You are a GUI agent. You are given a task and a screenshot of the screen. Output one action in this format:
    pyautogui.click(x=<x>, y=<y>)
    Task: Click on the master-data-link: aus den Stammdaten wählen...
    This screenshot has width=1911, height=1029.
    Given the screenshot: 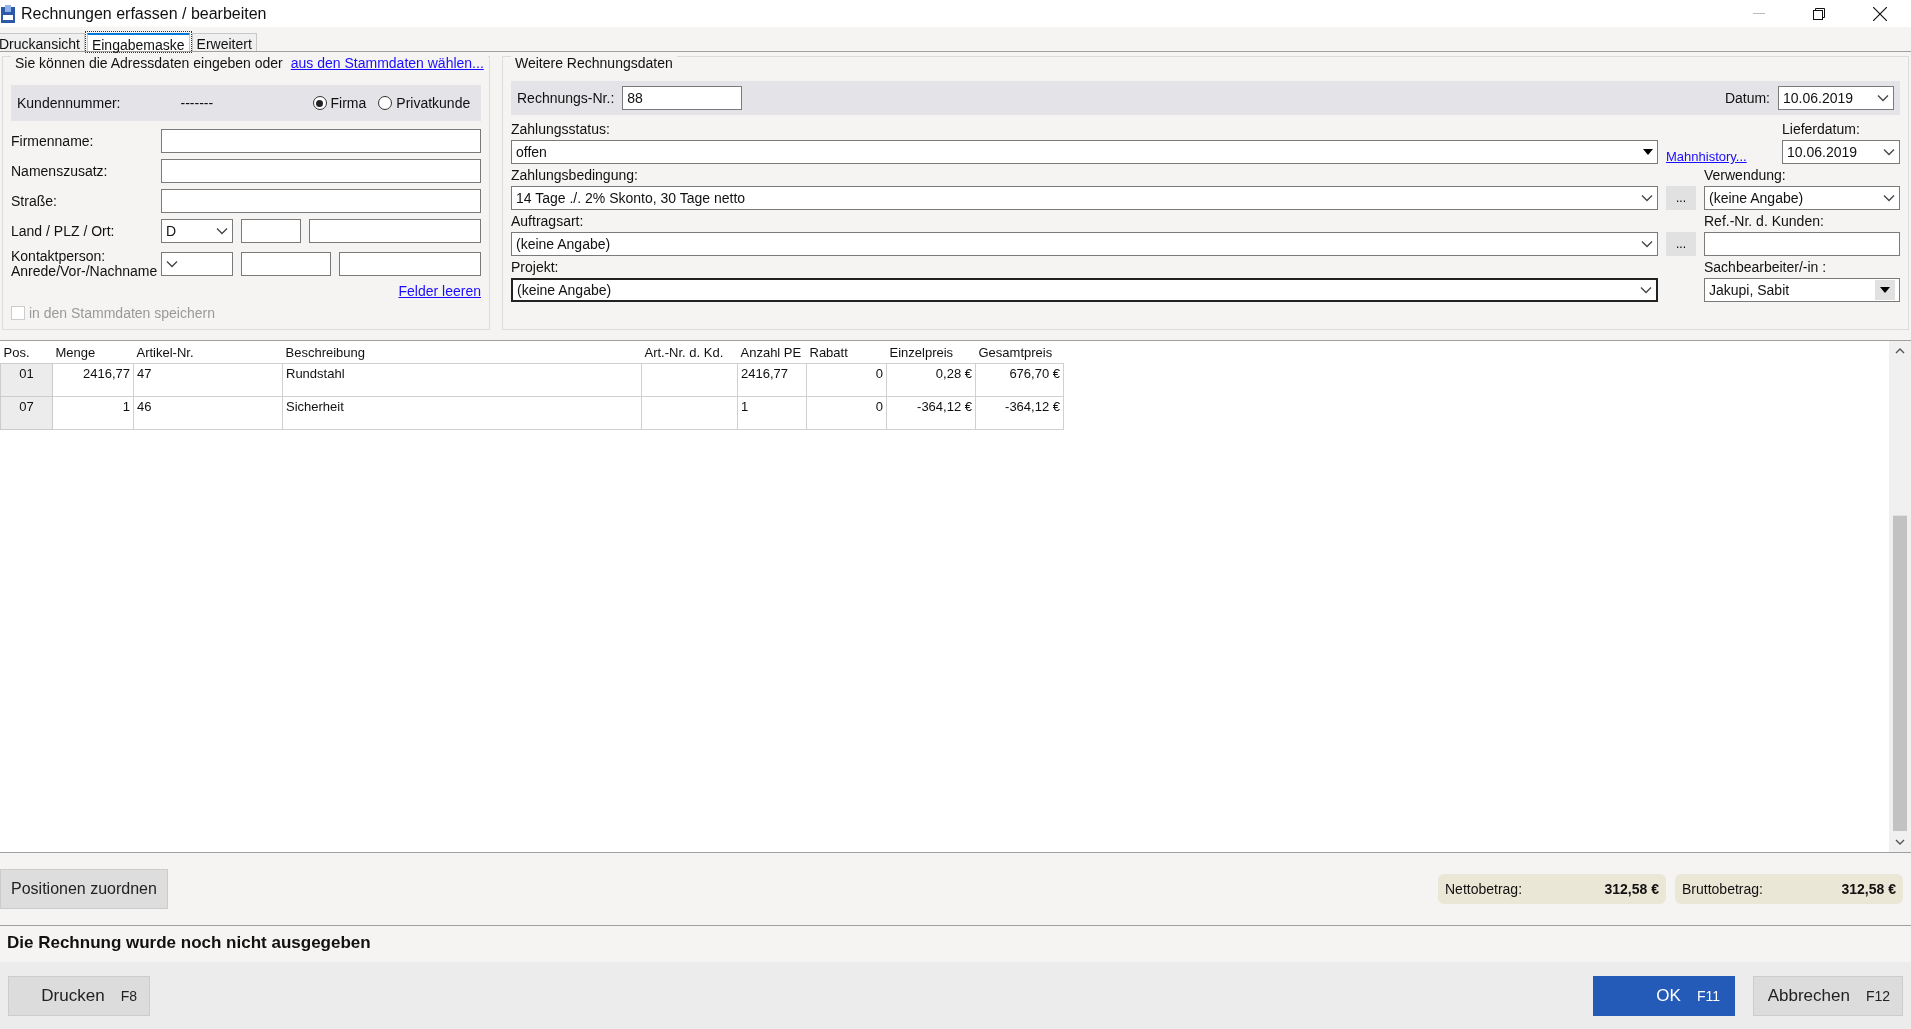 What is the action you would take?
    pyautogui.click(x=387, y=63)
    